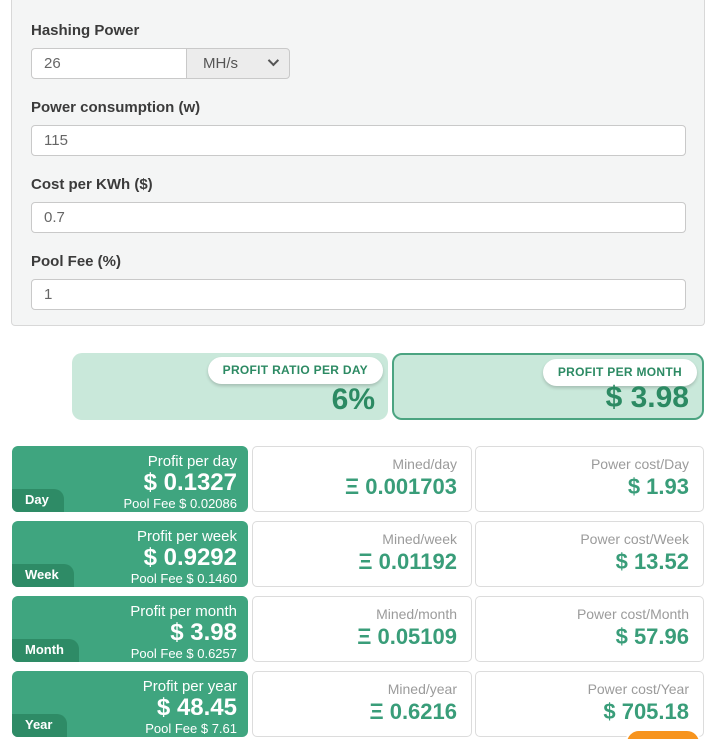  Describe the element at coordinates (646, 711) in the screenshot. I see `power-cost-value: $ 705.18` at that location.